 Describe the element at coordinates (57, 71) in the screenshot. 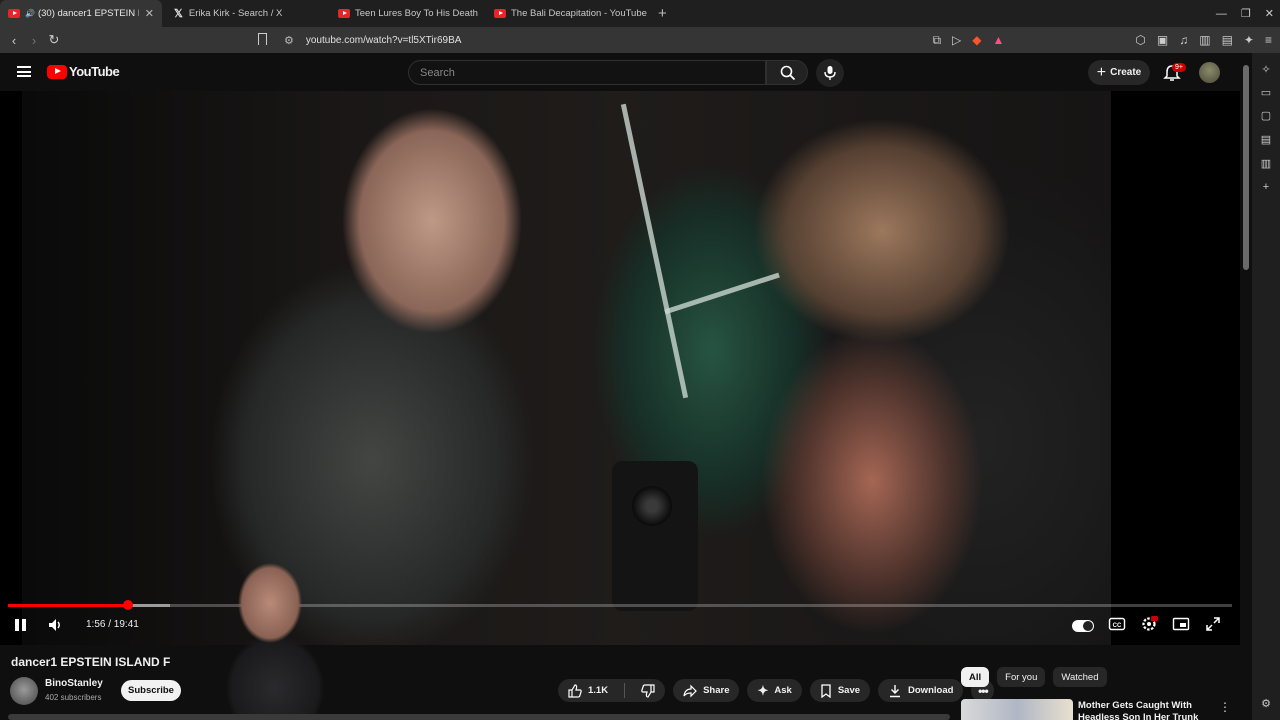

I see `youtube-logo-icon` at that location.